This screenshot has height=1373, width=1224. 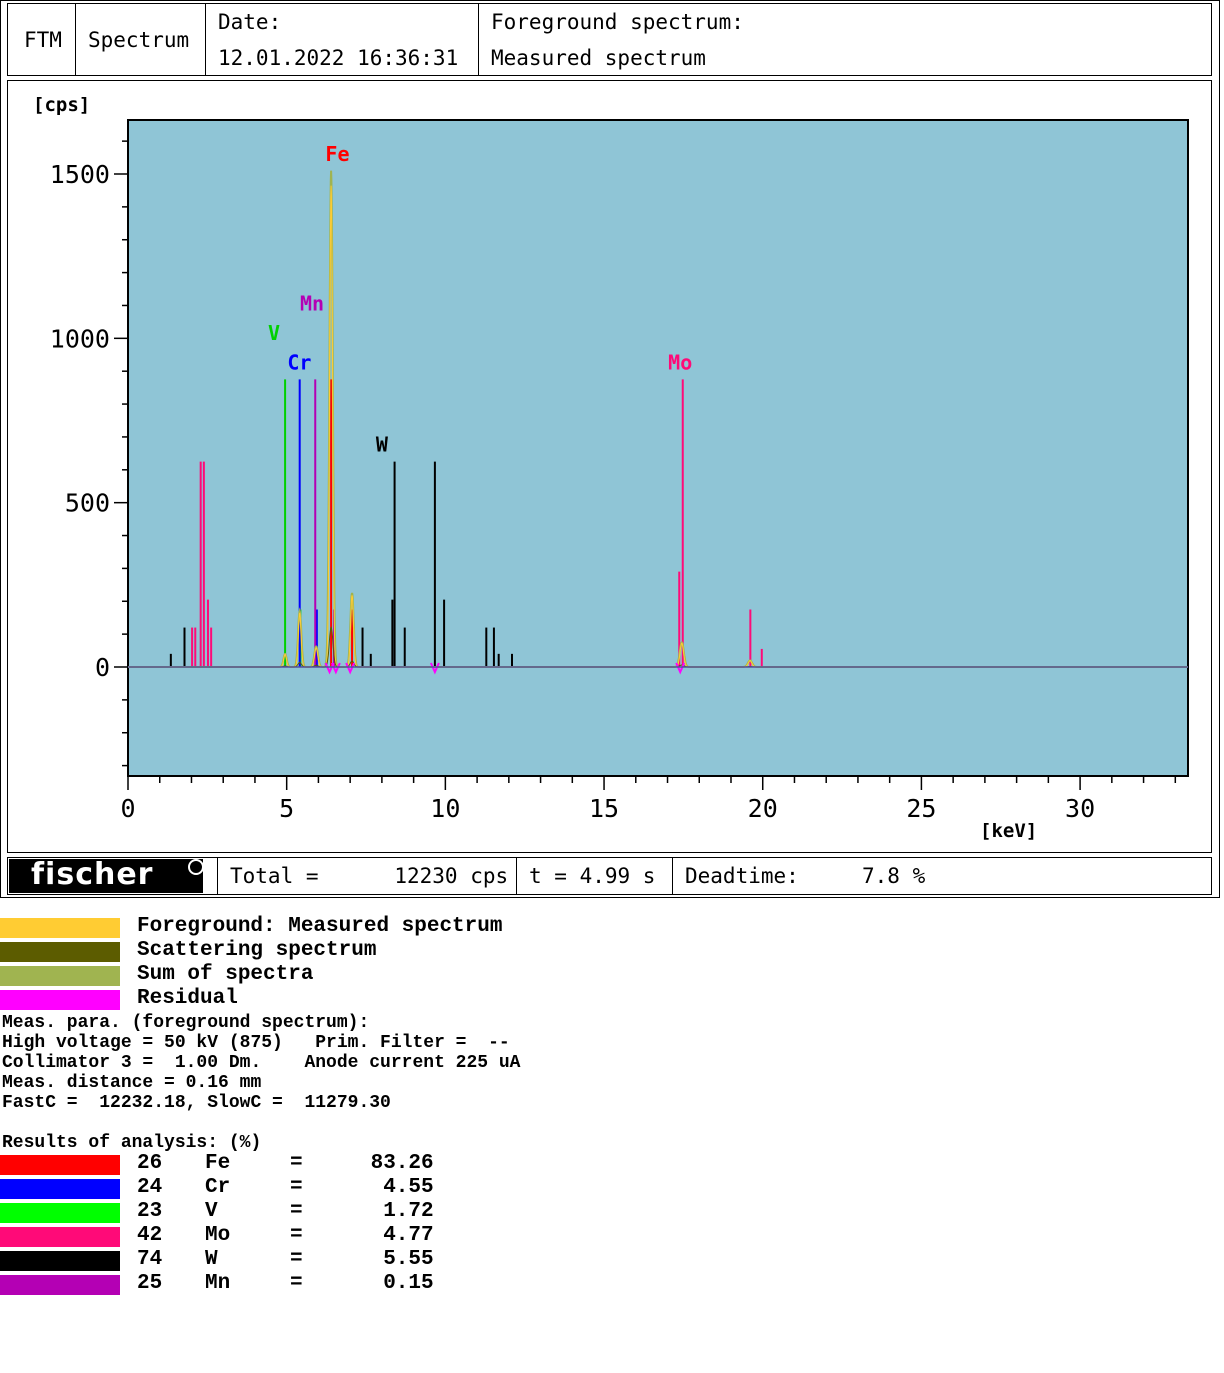 What do you see at coordinates (450, 975) in the screenshot?
I see `legend-item: Sum of spectra` at bounding box center [450, 975].